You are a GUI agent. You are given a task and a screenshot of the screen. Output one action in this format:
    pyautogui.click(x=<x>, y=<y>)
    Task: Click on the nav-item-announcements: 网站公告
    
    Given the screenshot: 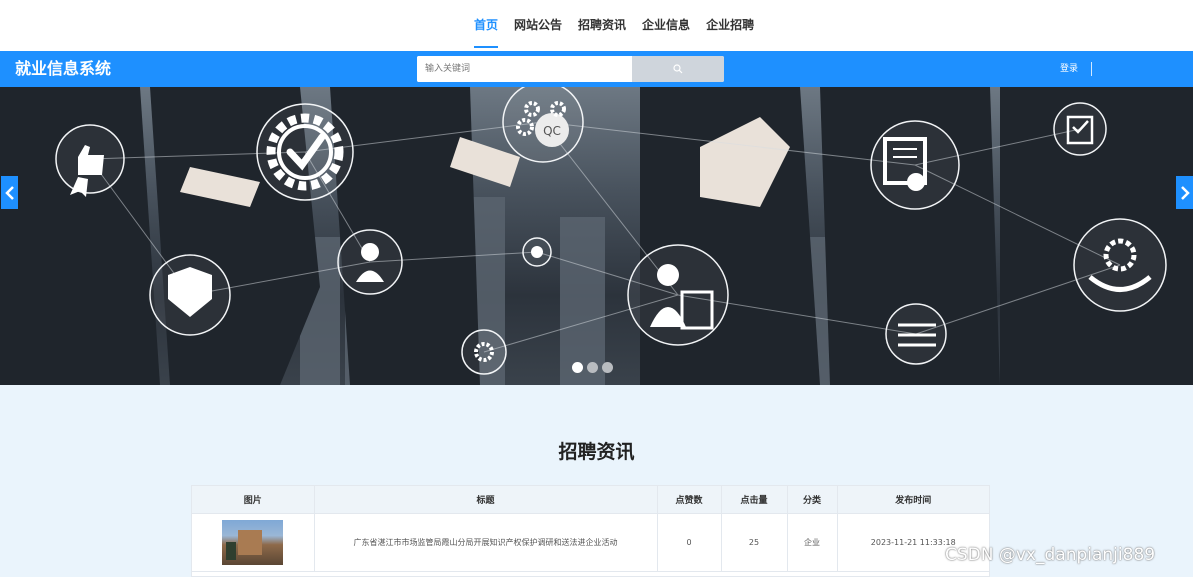 What is the action you would take?
    pyautogui.click(x=538, y=25)
    